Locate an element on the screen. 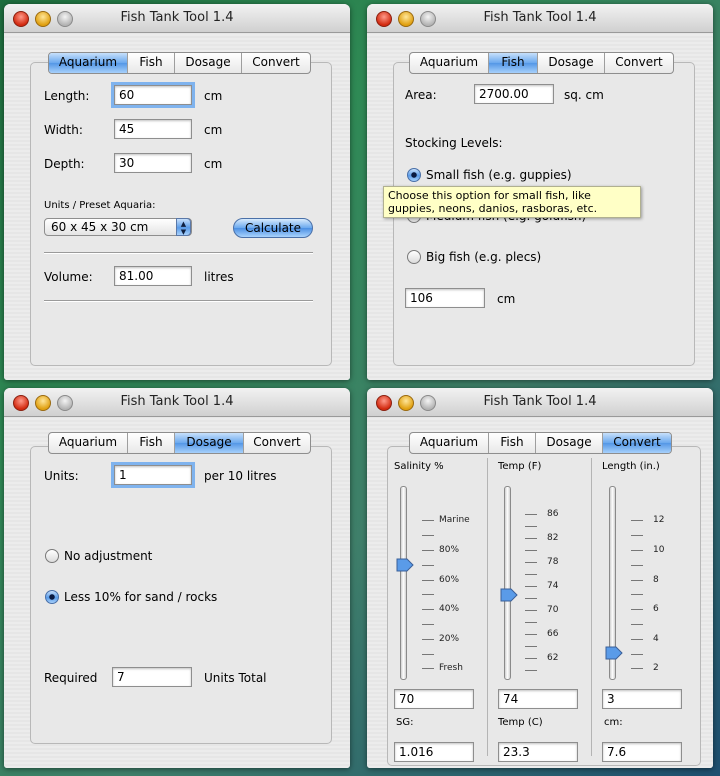 Image resolution: width=720 pixels, height=776 pixels. length-tick-label: 2 is located at coordinates (656, 668).